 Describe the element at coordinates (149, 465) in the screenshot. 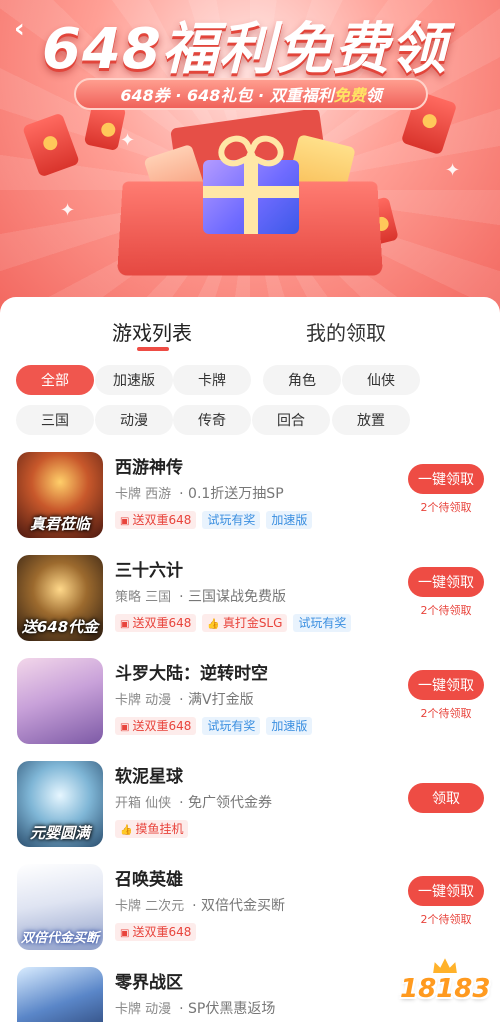

I see `game-name: 西游神传` at that location.